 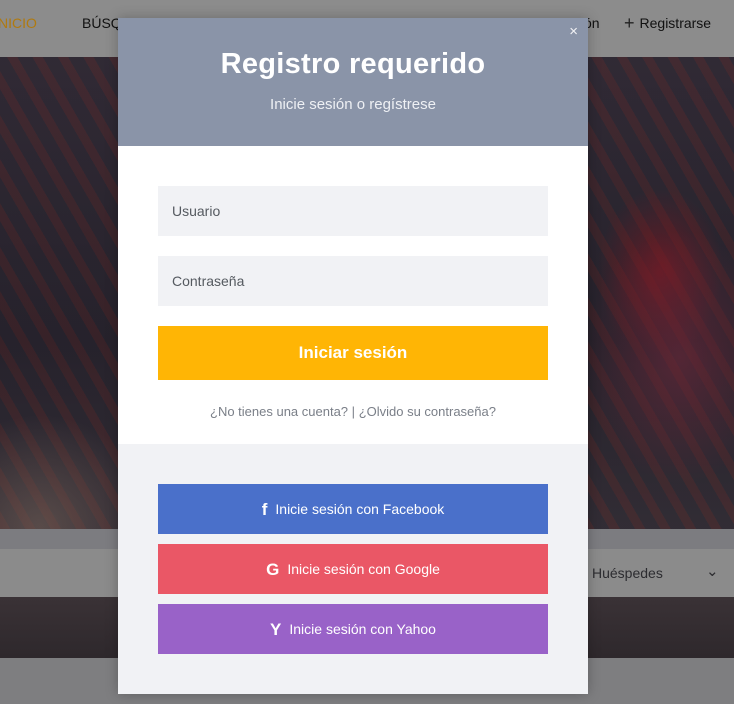 I want to click on yahoo-icon: Y, so click(x=276, y=629).